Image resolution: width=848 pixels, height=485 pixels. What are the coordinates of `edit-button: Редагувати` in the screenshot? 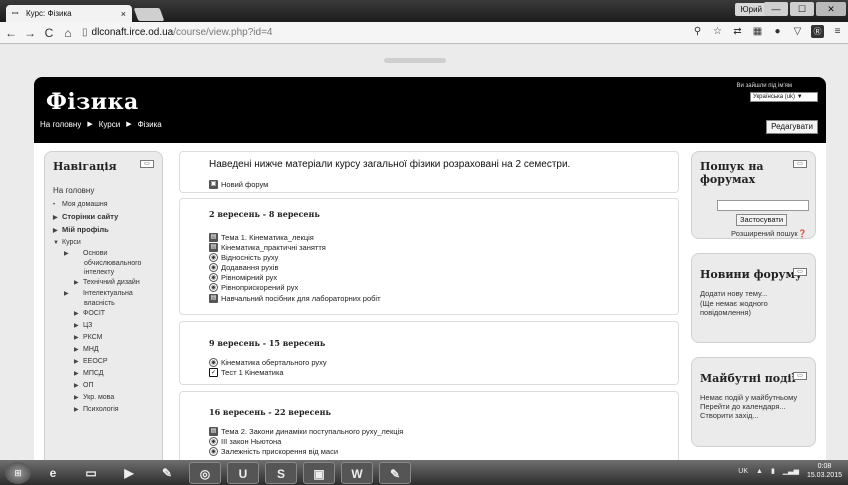 It's located at (792, 127).